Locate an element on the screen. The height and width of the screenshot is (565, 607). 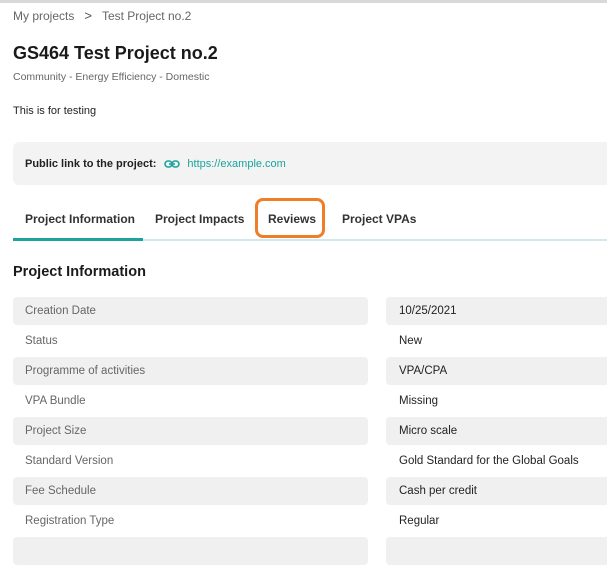
tab-project-information: Project Information is located at coordinates (80, 219).